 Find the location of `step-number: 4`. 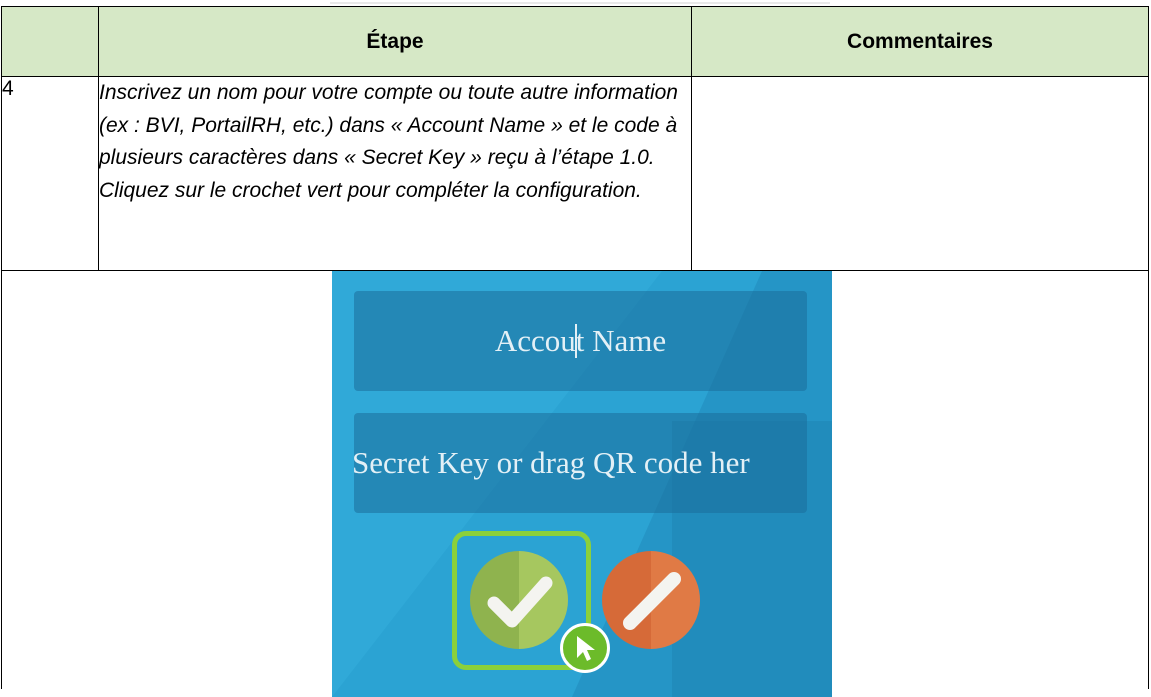

step-number: 4 is located at coordinates (50, 173).